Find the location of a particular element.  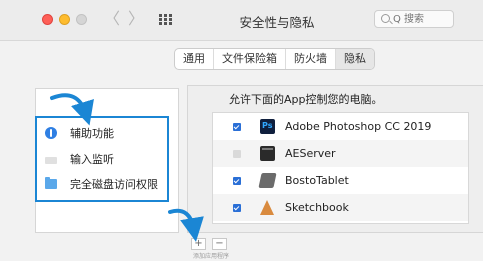

app-row: BostoTablet is located at coordinates (340, 180).